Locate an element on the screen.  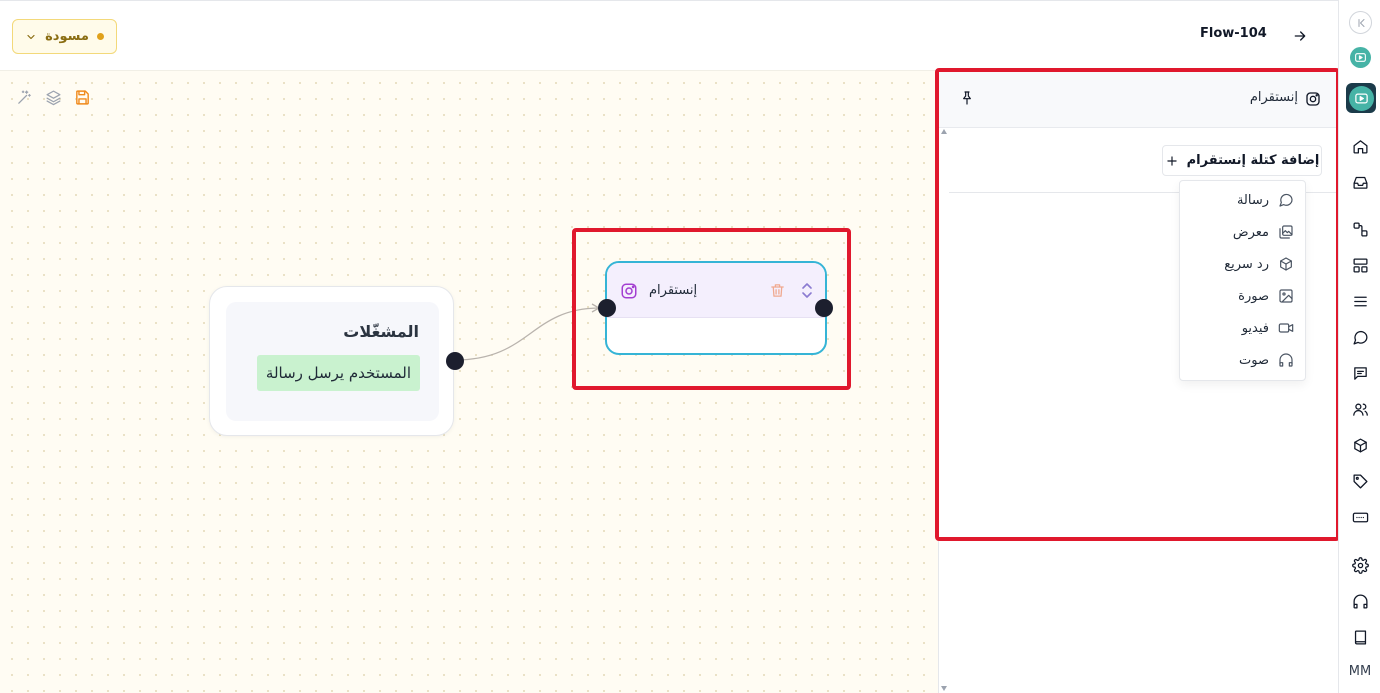
instagram-node-title: إنستقرام is located at coordinates (673, 290).